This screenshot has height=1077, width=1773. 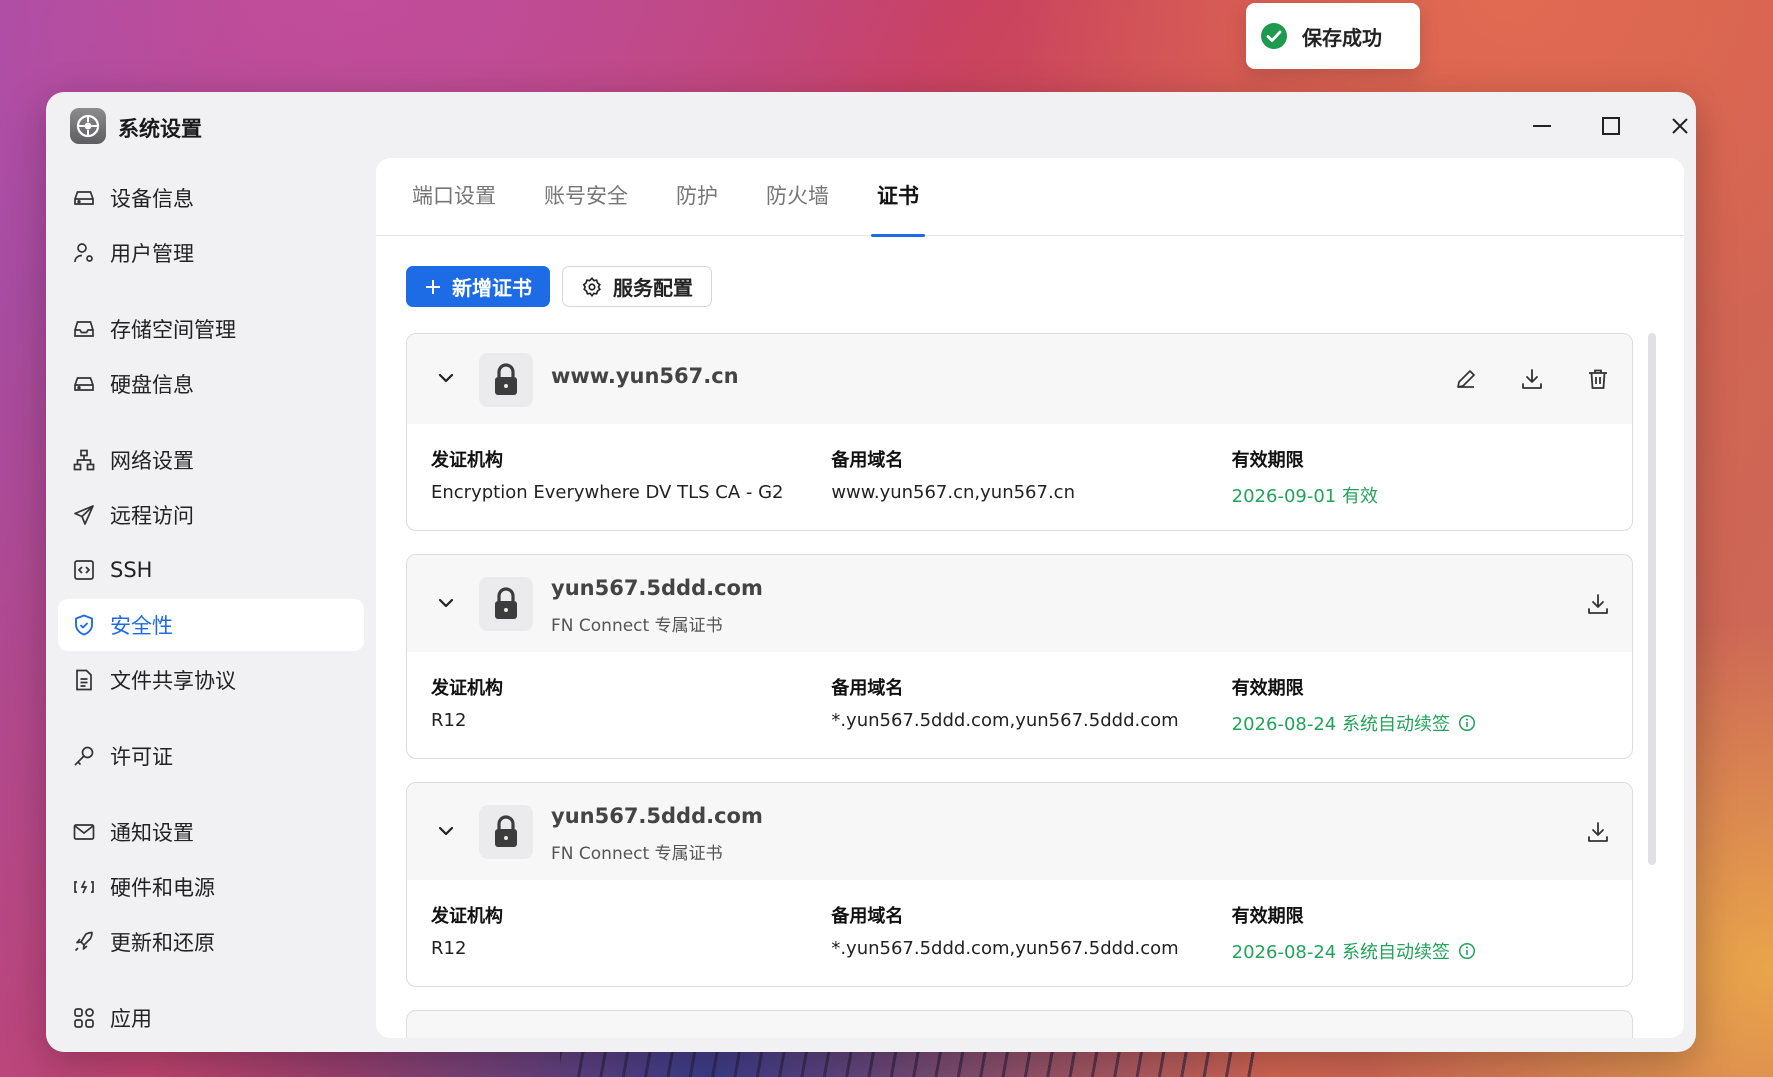 I want to click on plus-icon, so click(x=433, y=287).